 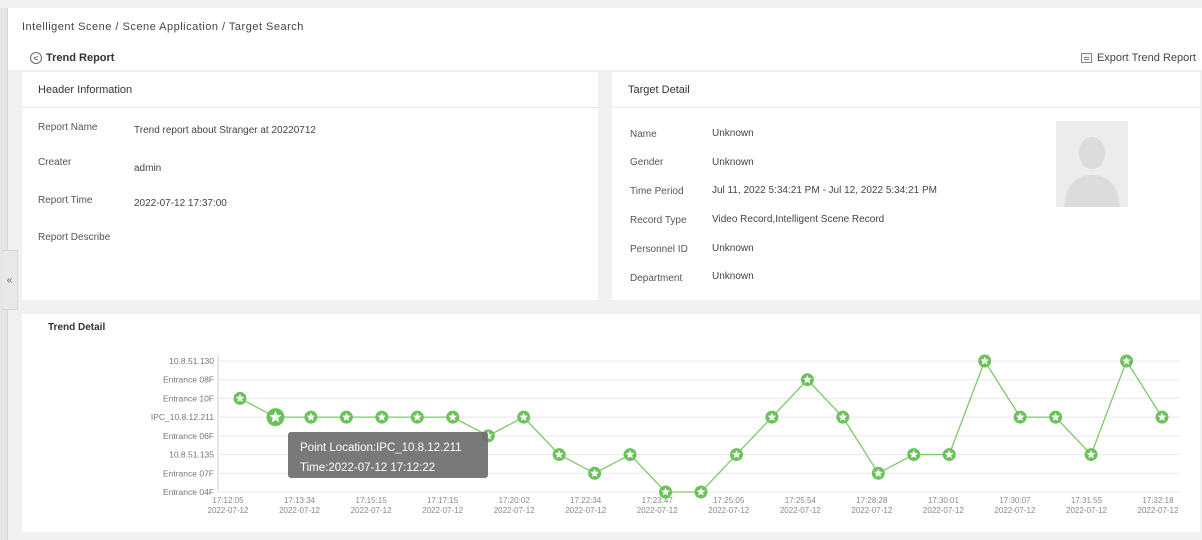 I want to click on x-tick-time: 17:13:34, so click(x=300, y=500).